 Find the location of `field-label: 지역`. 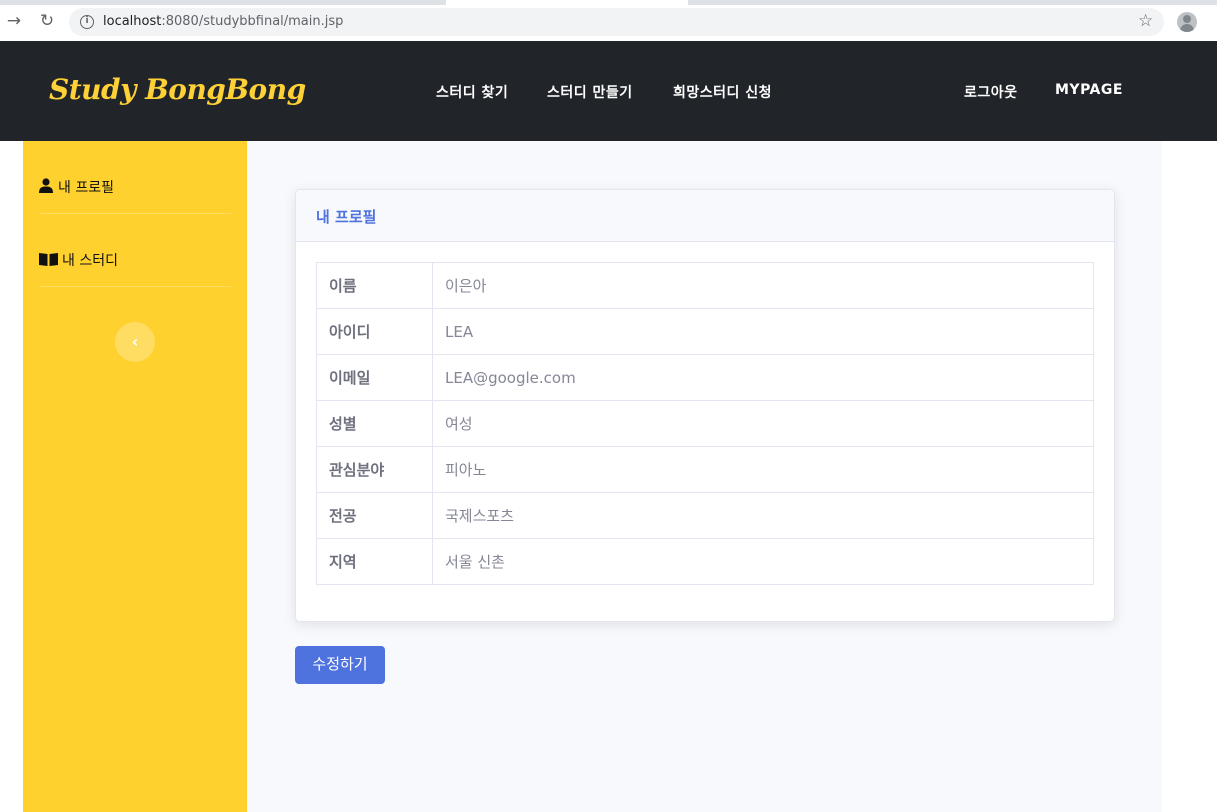

field-label: 지역 is located at coordinates (374, 561).